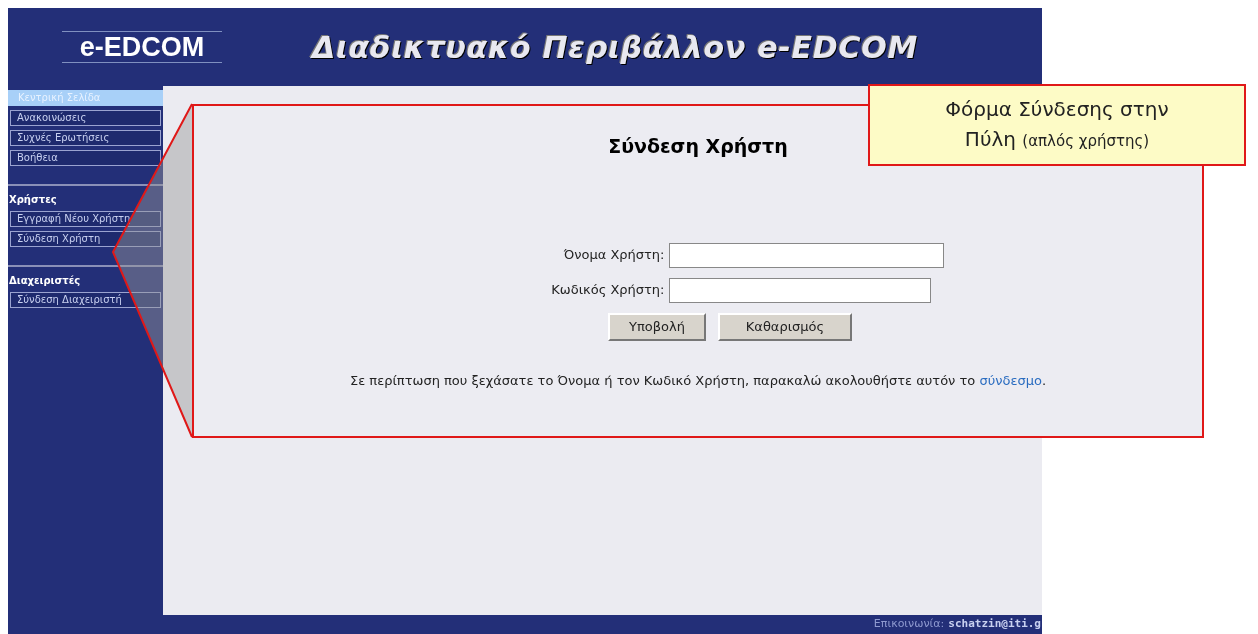  Describe the element at coordinates (85, 239) in the screenshot. I see `sidebar-link: Σύνδεση Χρήστη` at that location.